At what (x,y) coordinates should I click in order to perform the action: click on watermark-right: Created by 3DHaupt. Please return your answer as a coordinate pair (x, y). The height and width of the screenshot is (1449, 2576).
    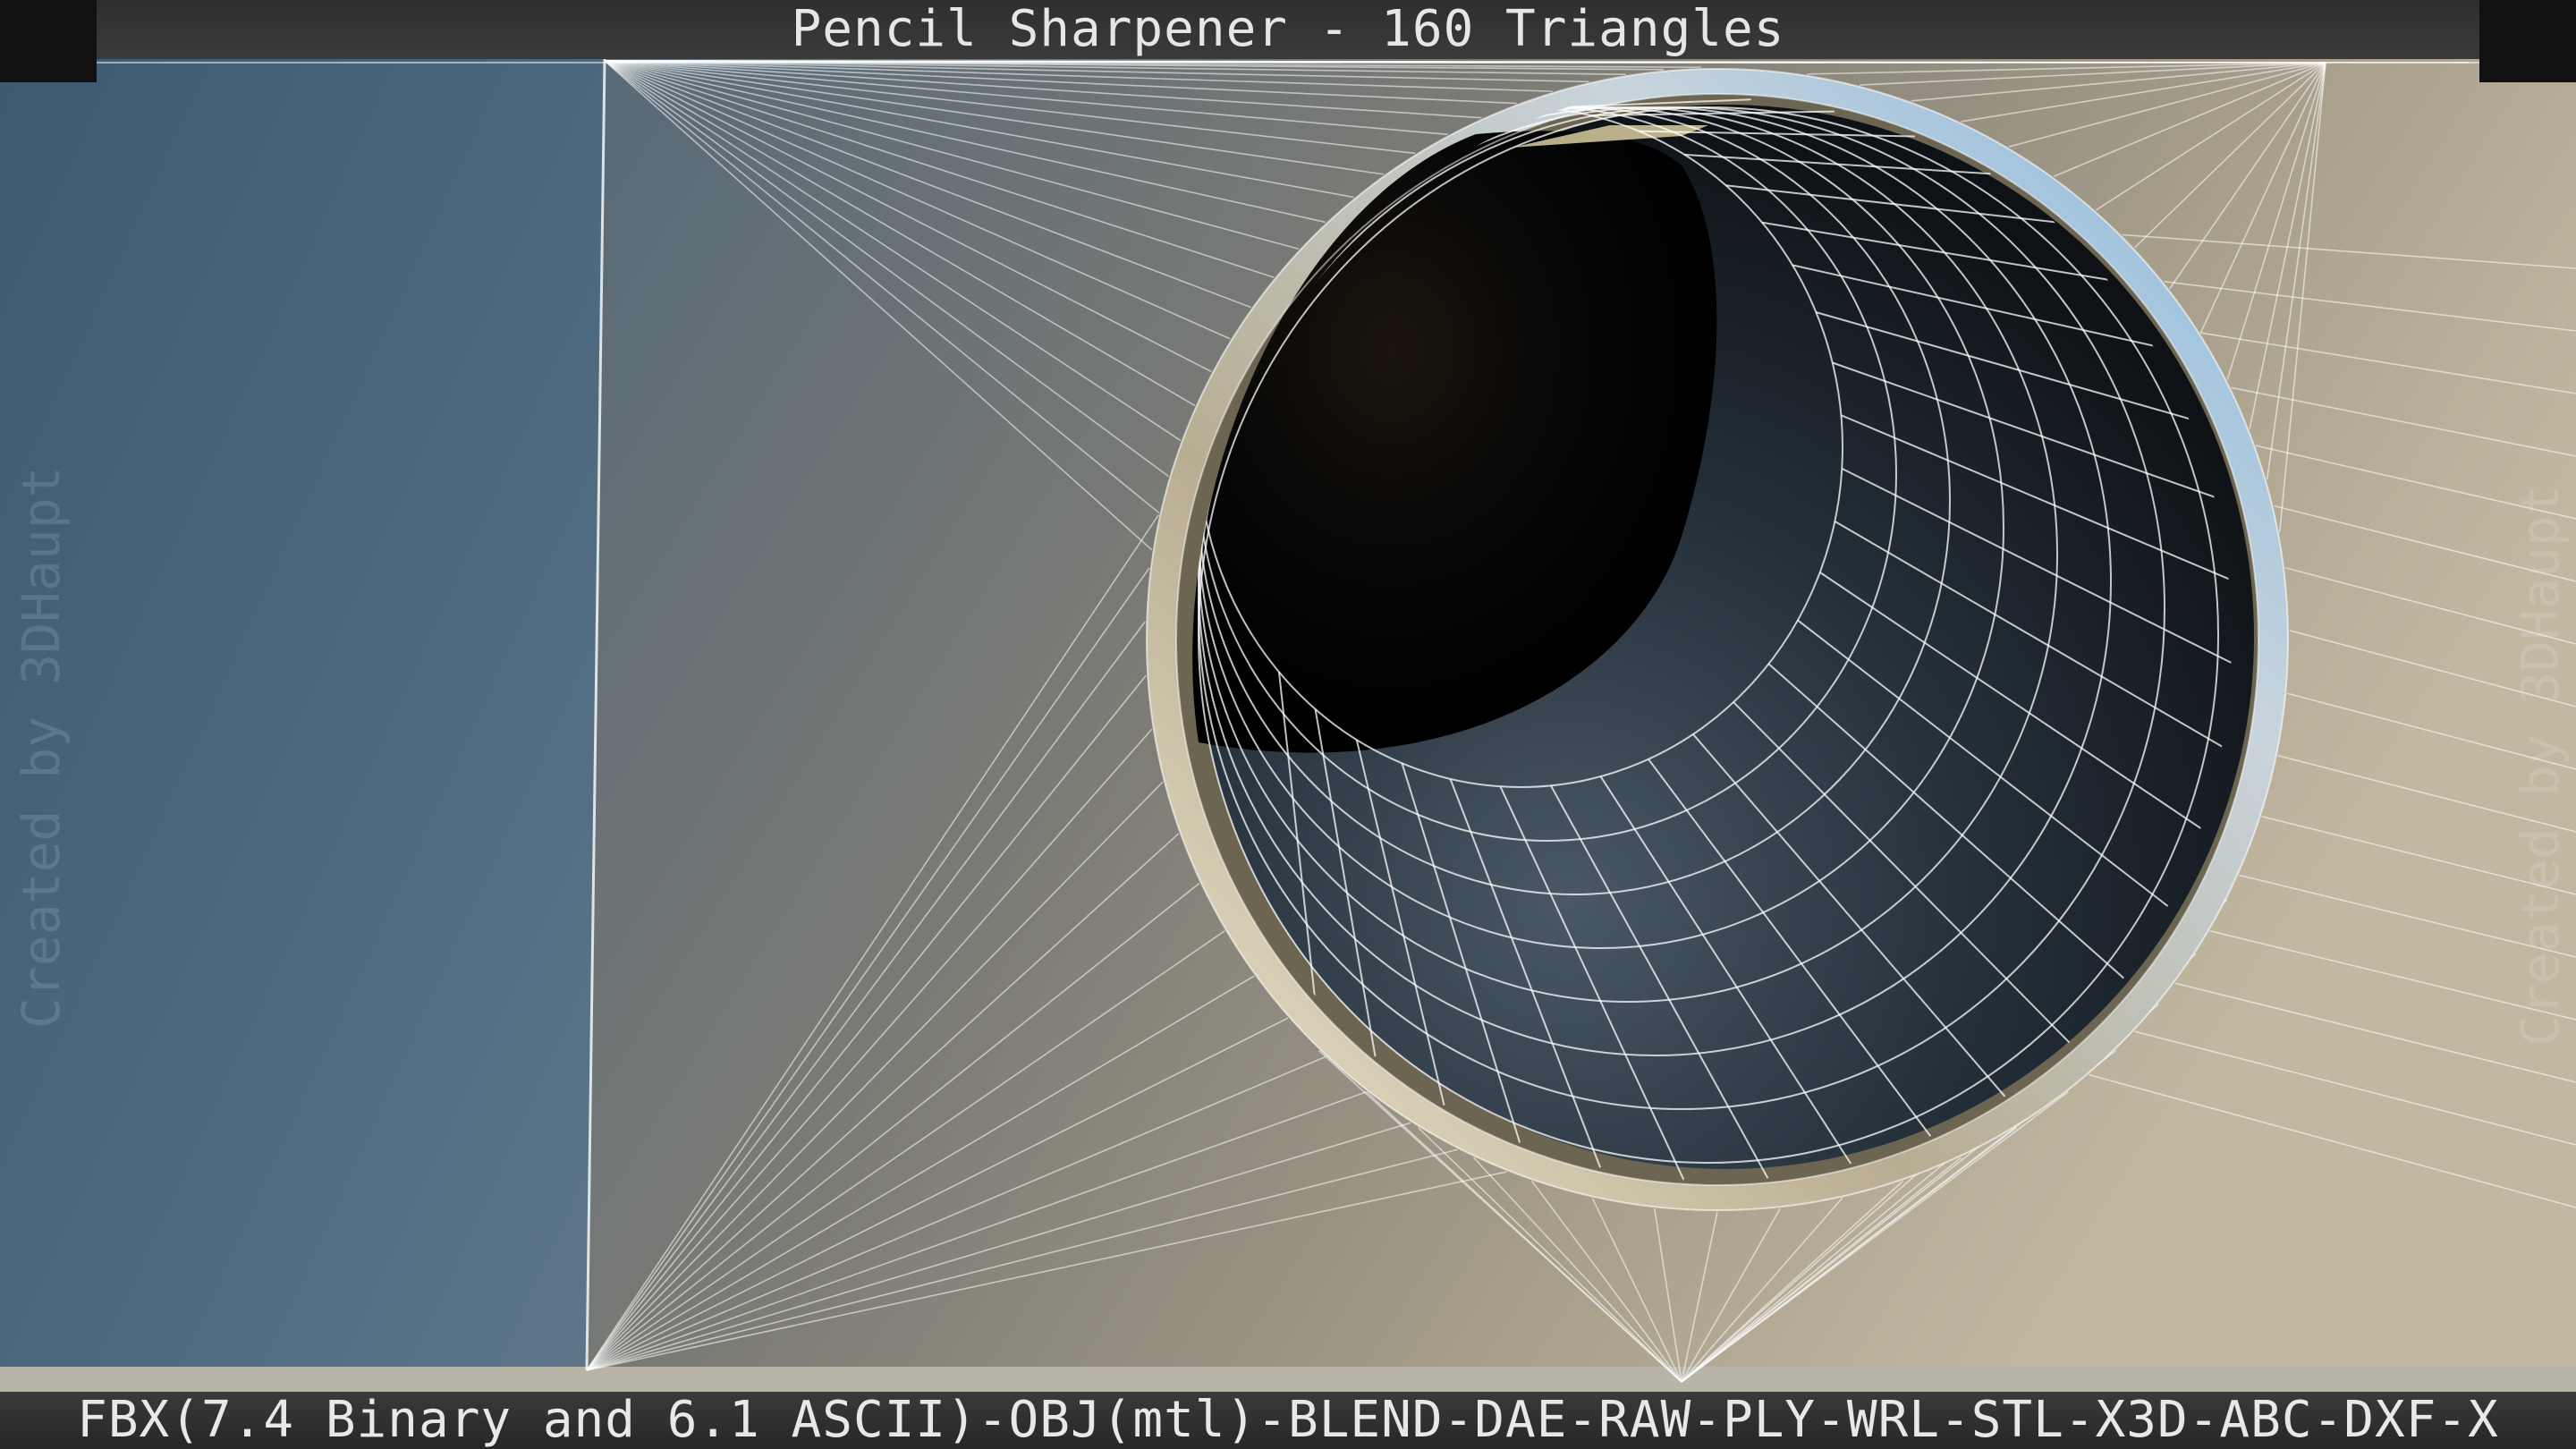
    Looking at the image, I should click on (2540, 765).